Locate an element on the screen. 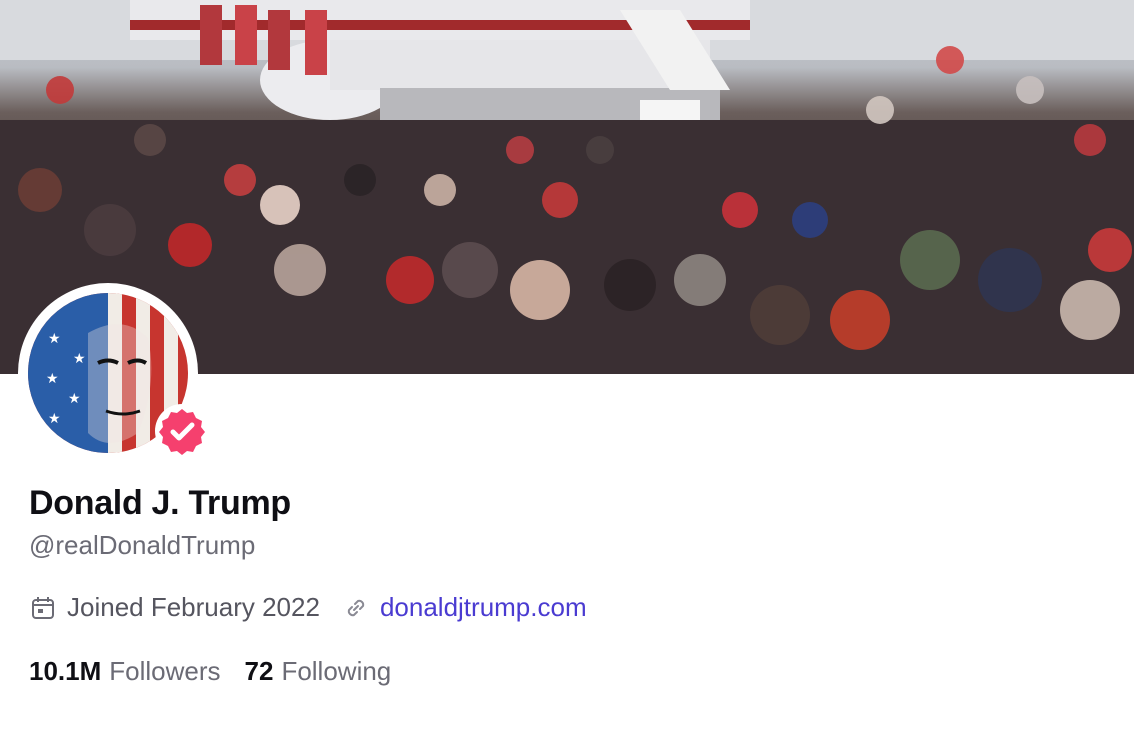 Image resolution: width=1134 pixels, height=754 pixels. profile-meta: Joined February 2022 donaldjtrump.com is located at coordinates (308, 607).